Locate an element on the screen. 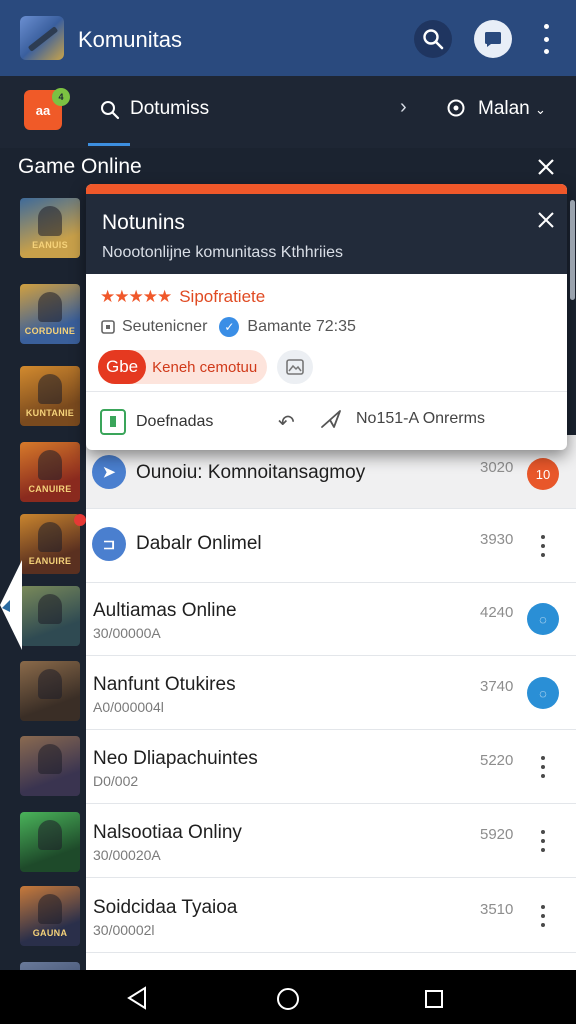 This screenshot has height=1024, width=576. thumbnail-caption: GAUNA is located at coordinates (50, 933).